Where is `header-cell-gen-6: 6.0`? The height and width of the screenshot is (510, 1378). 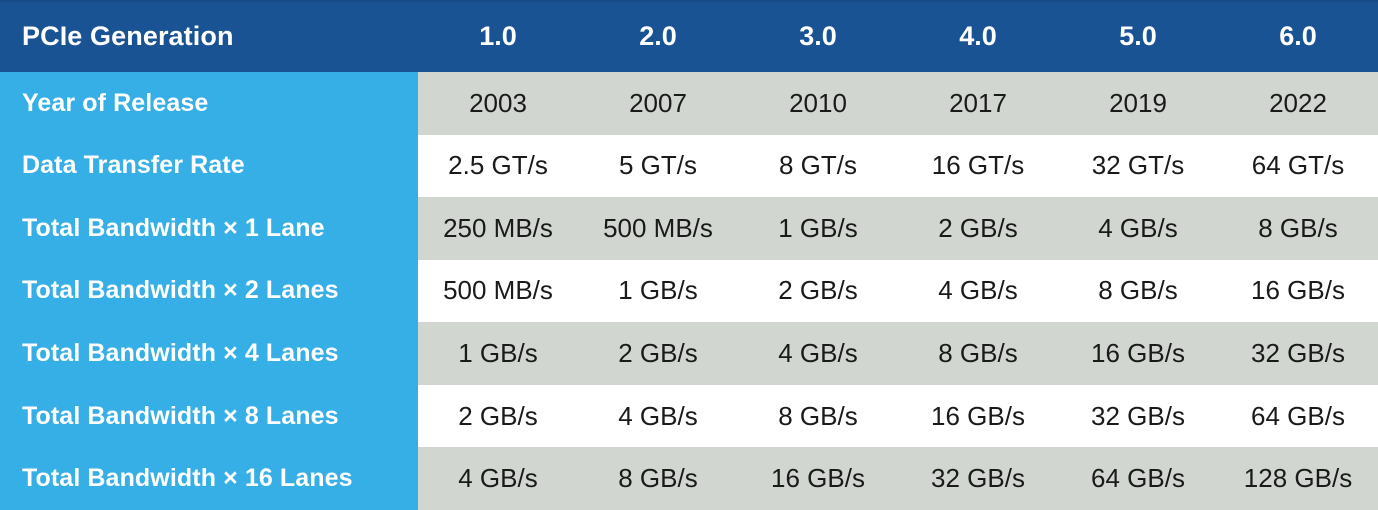
header-cell-gen-6: 6.0 is located at coordinates (1298, 36).